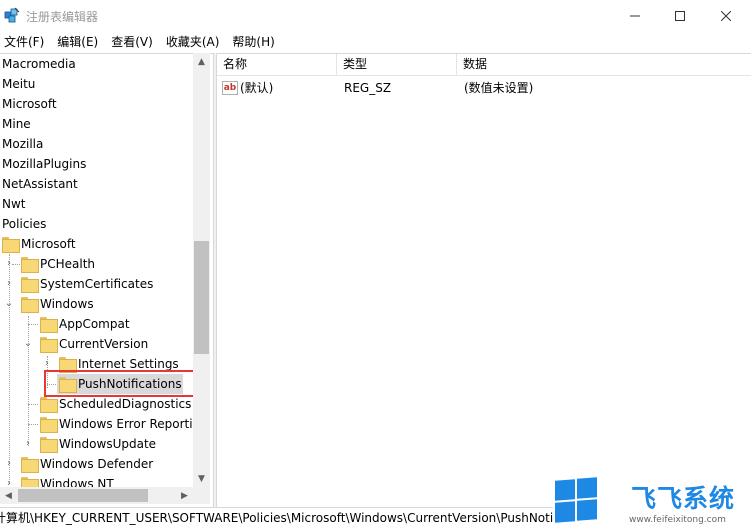  Describe the element at coordinates (397, 65) in the screenshot. I see `column-header-type: 类型` at that location.